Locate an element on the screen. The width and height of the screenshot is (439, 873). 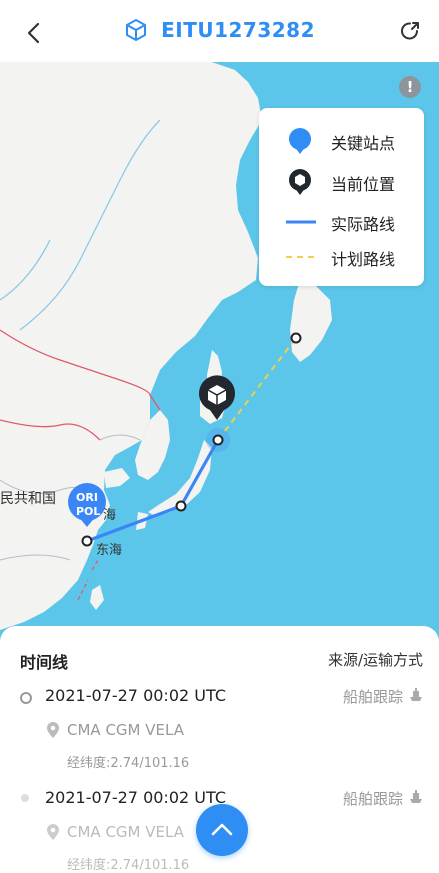
map-legend: 关键站点 当前位置 实际路线 计划路线 is located at coordinates (341, 197).